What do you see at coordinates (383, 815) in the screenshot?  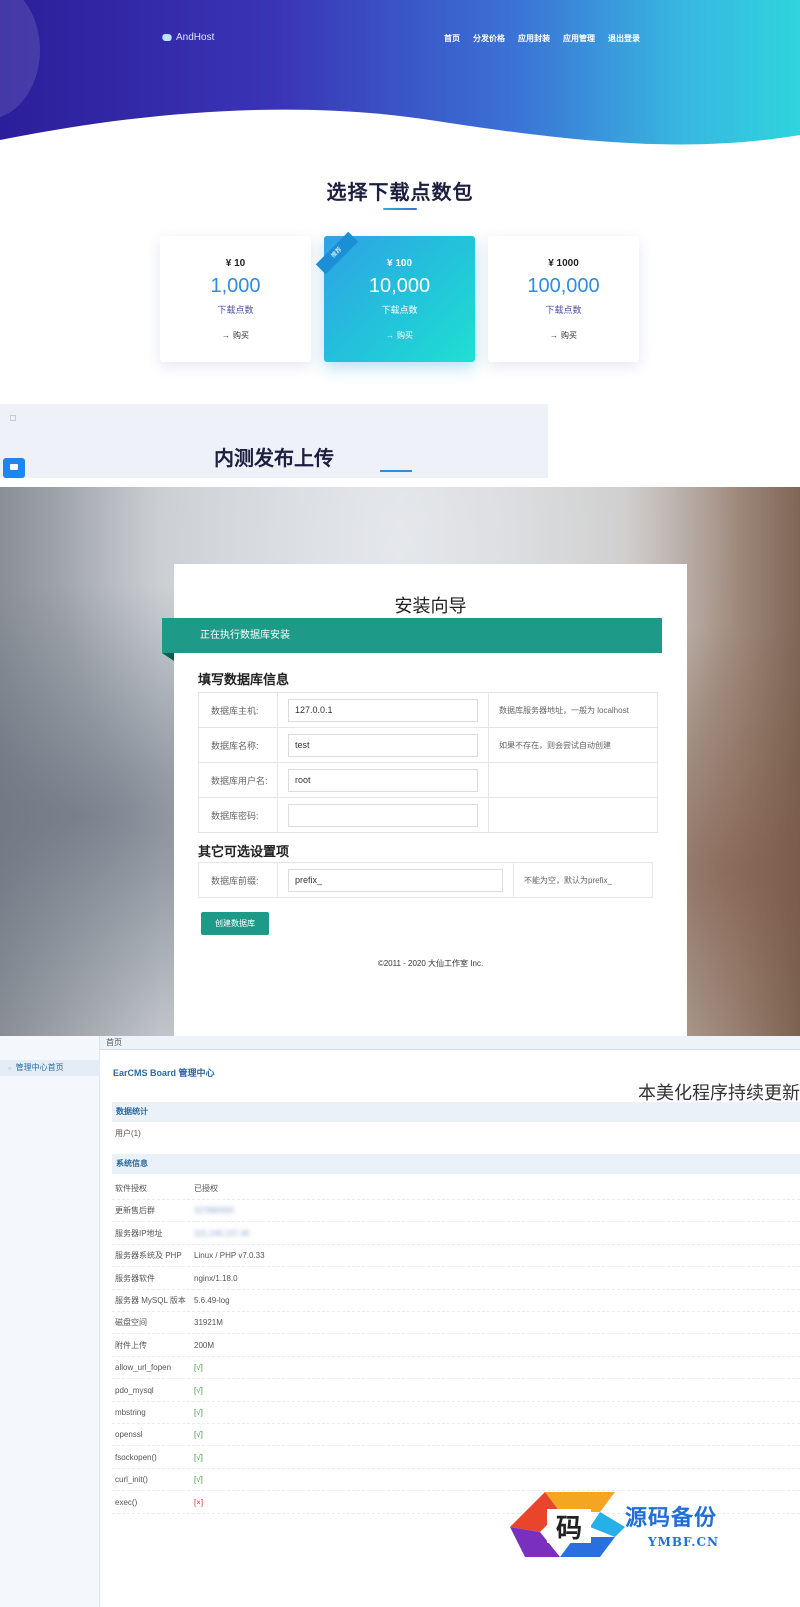 I see `db-password-input` at bounding box center [383, 815].